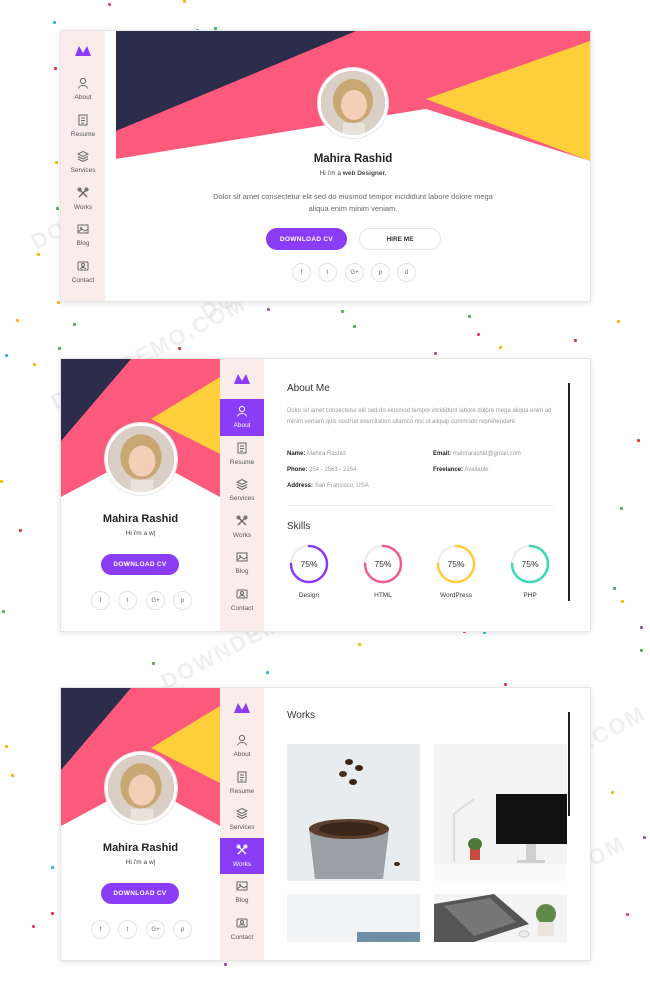 This screenshot has width=650, height=989. I want to click on skills-title: Skills, so click(299, 526).